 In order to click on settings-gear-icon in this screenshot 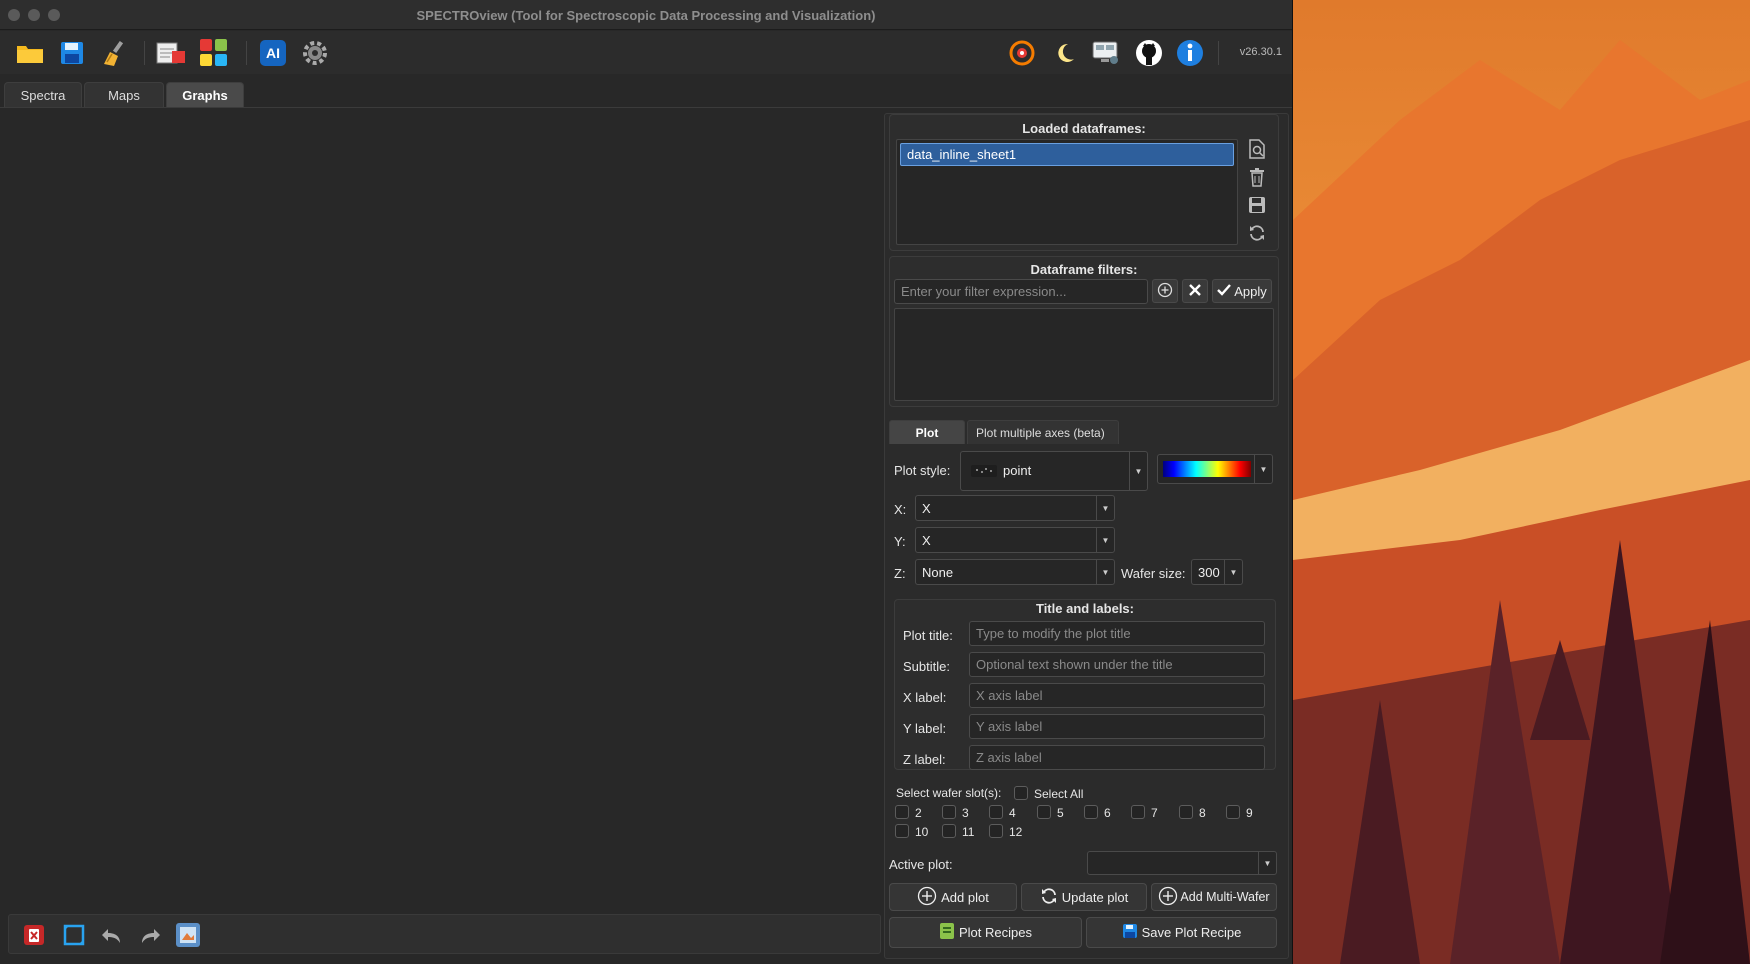, I will do `click(315, 53)`.